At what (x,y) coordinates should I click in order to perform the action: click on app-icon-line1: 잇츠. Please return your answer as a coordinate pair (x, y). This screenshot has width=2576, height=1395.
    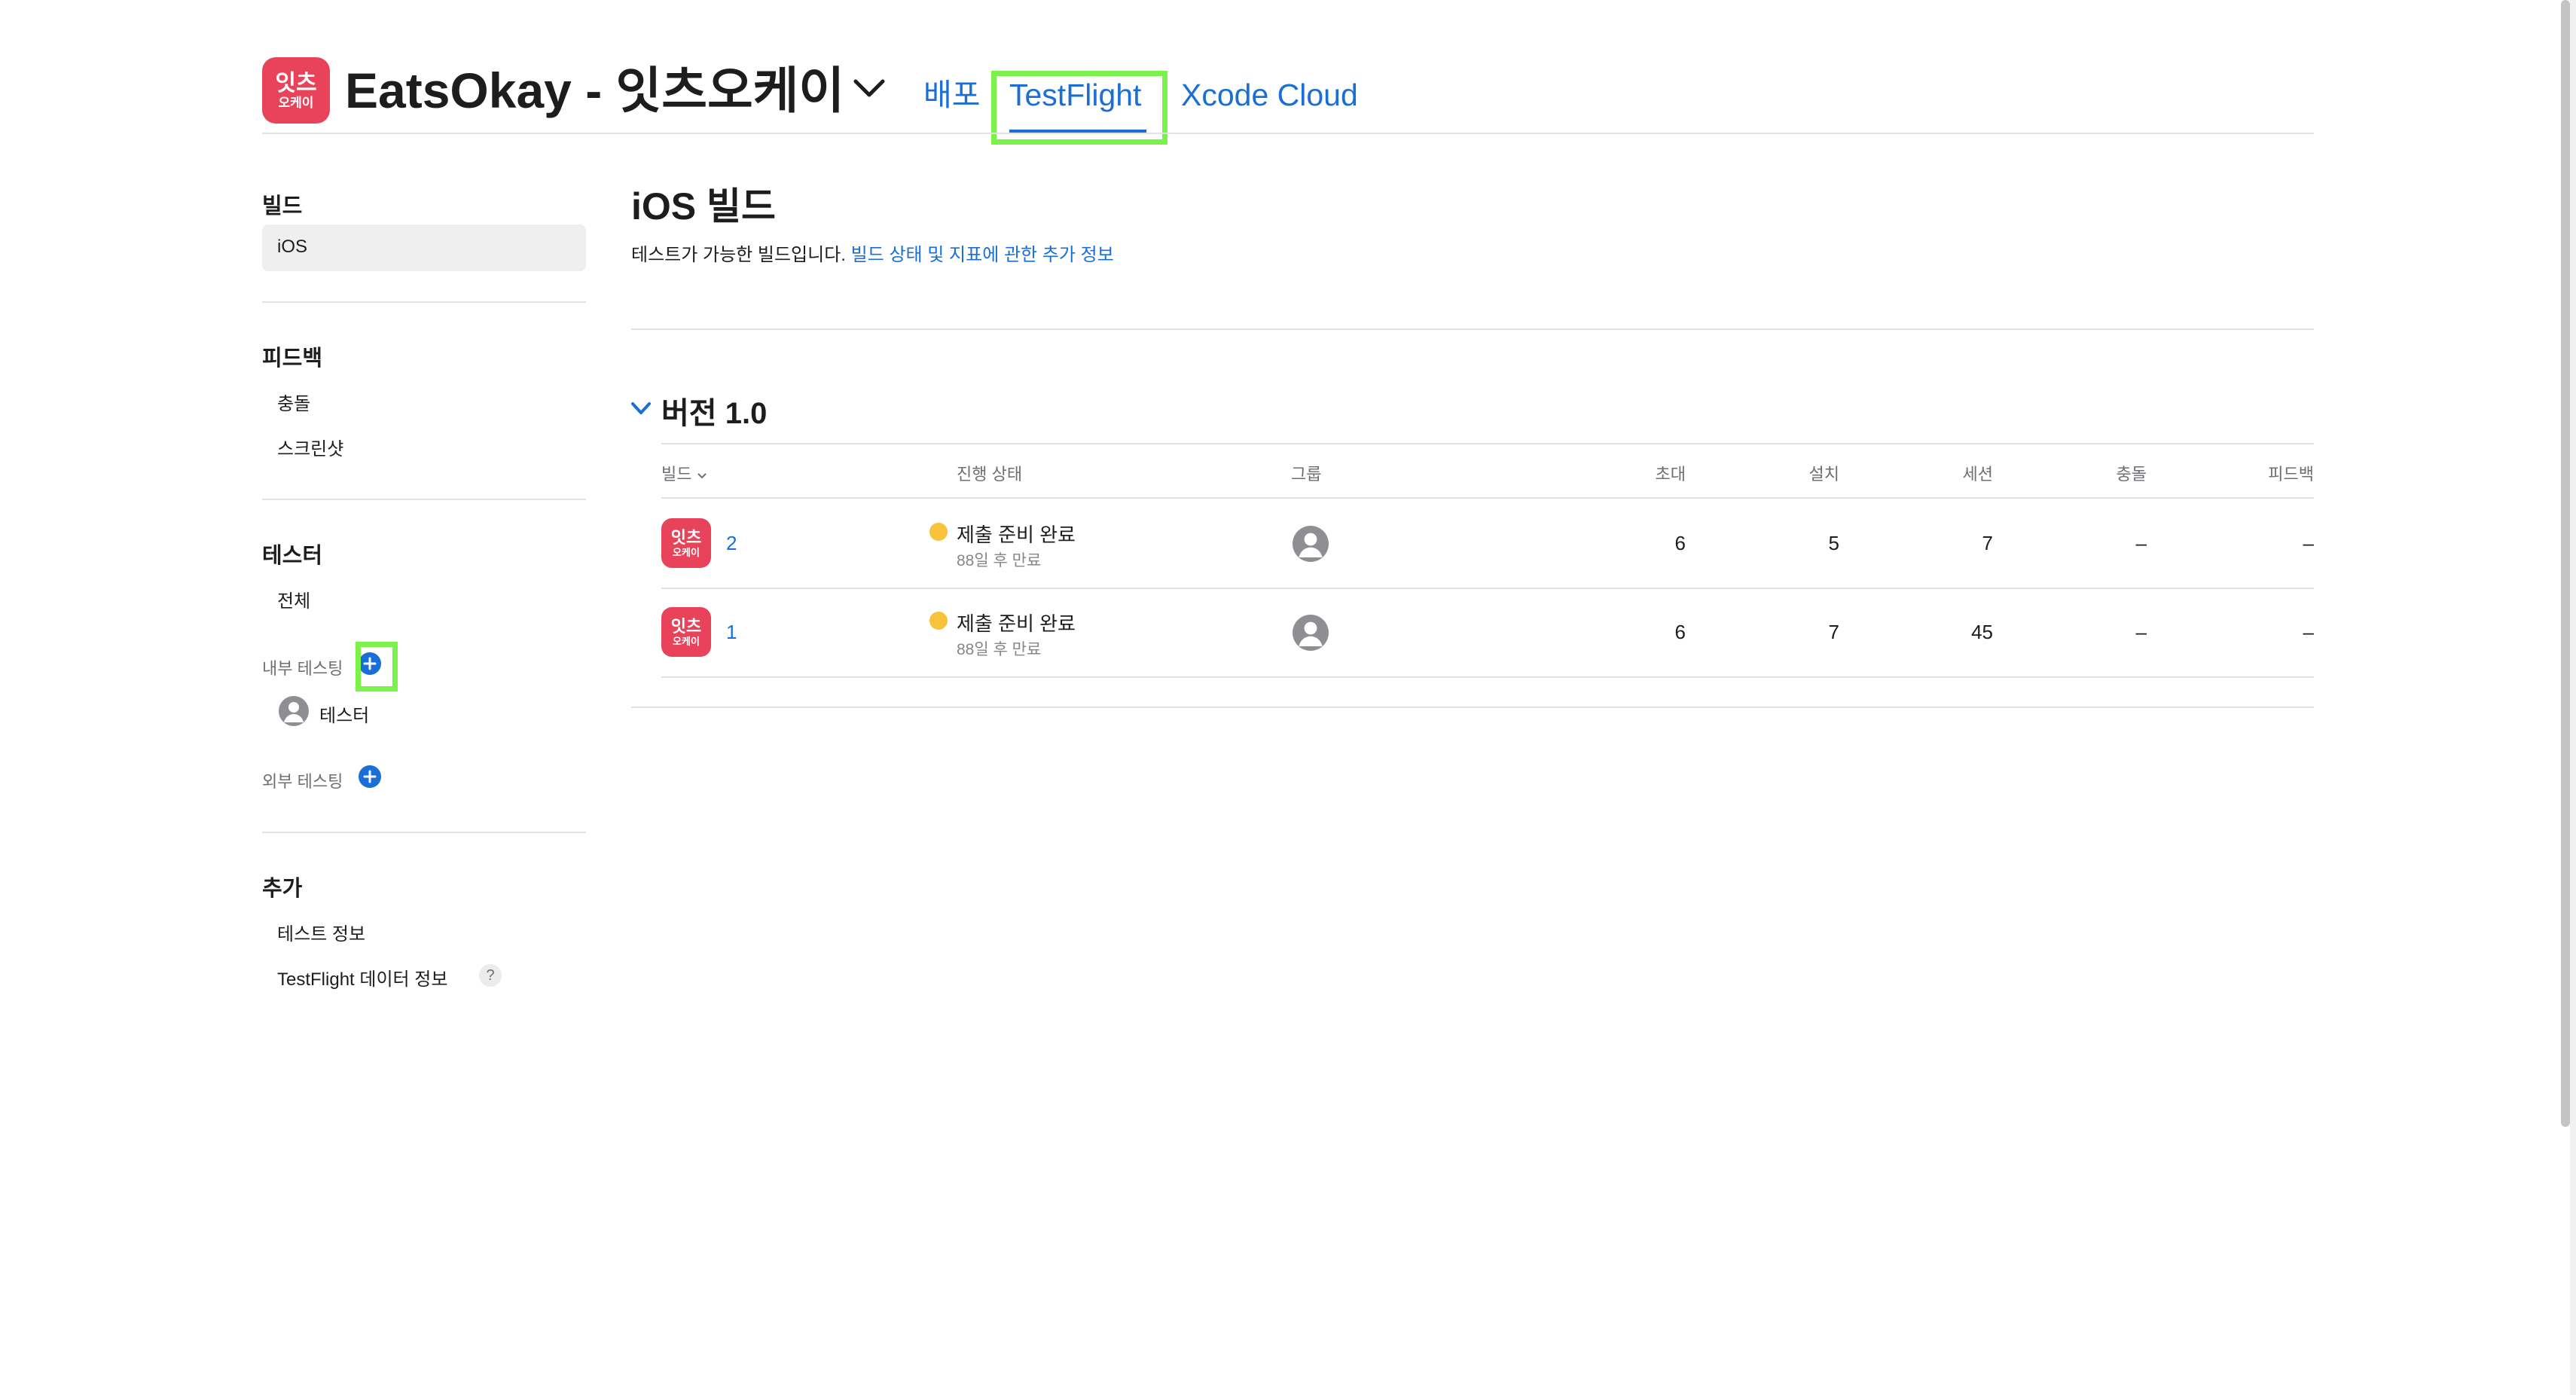
    Looking at the image, I should click on (296, 83).